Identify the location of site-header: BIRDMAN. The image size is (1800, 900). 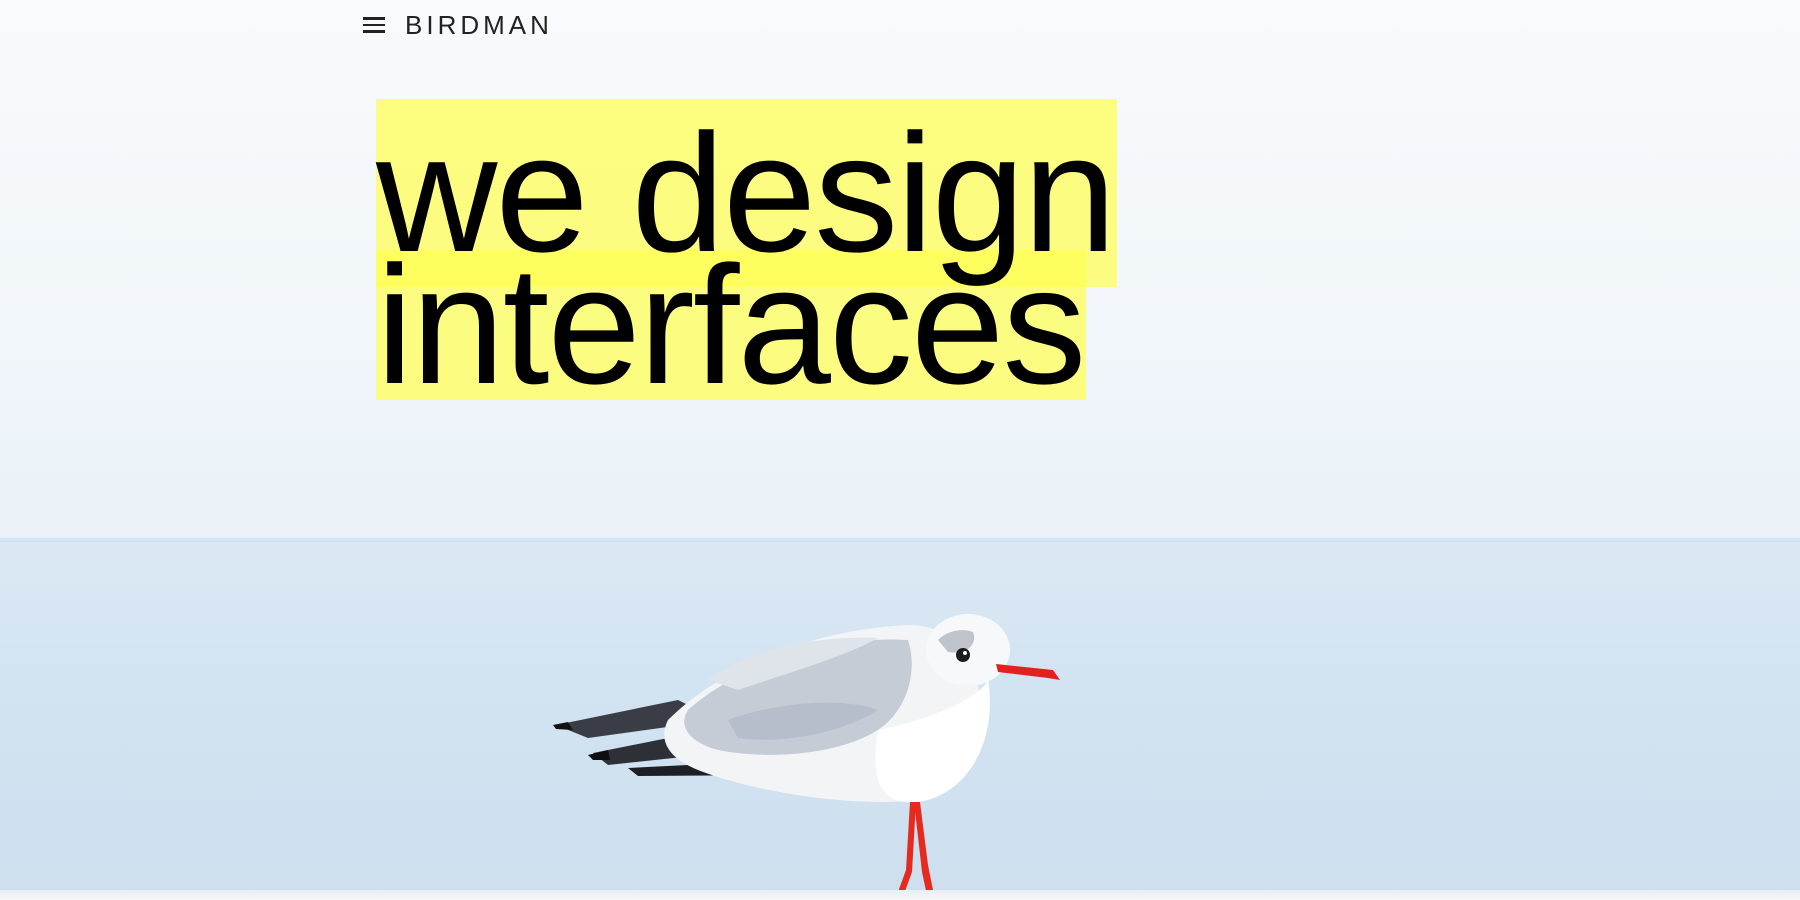
(458, 25).